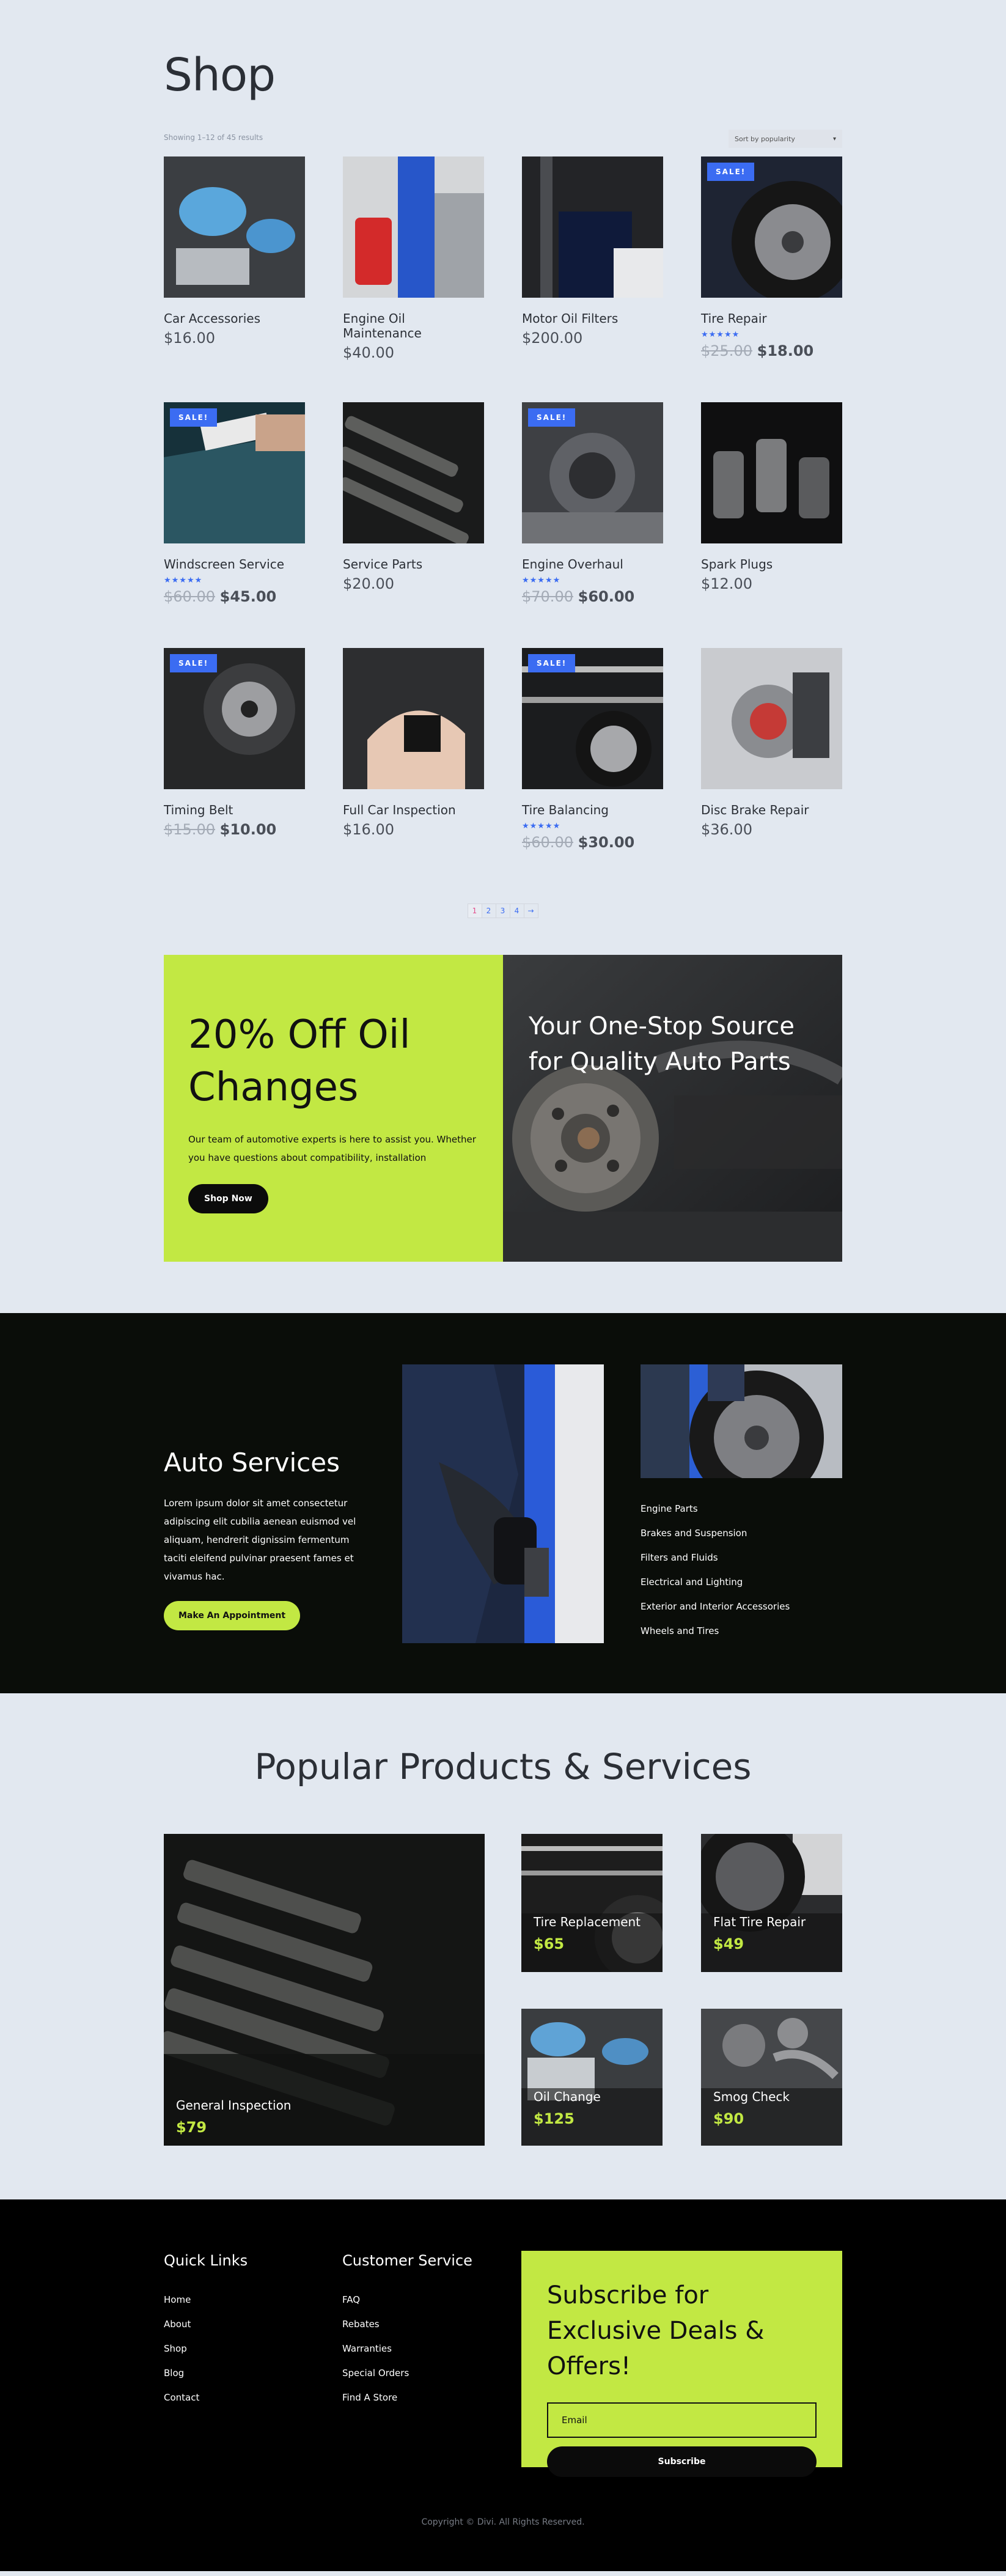  I want to click on tile-price: $90, so click(728, 2118).